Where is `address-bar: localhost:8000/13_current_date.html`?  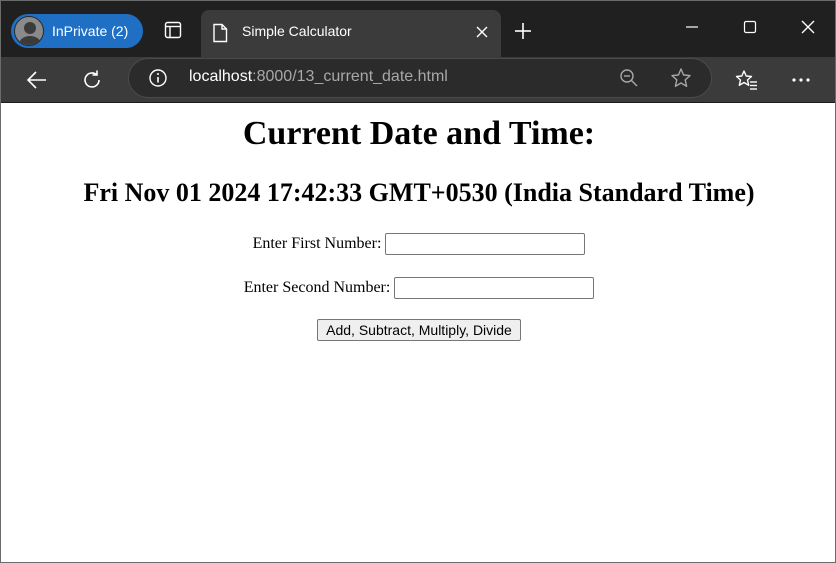
address-bar: localhost:8000/13_current_date.html is located at coordinates (420, 78).